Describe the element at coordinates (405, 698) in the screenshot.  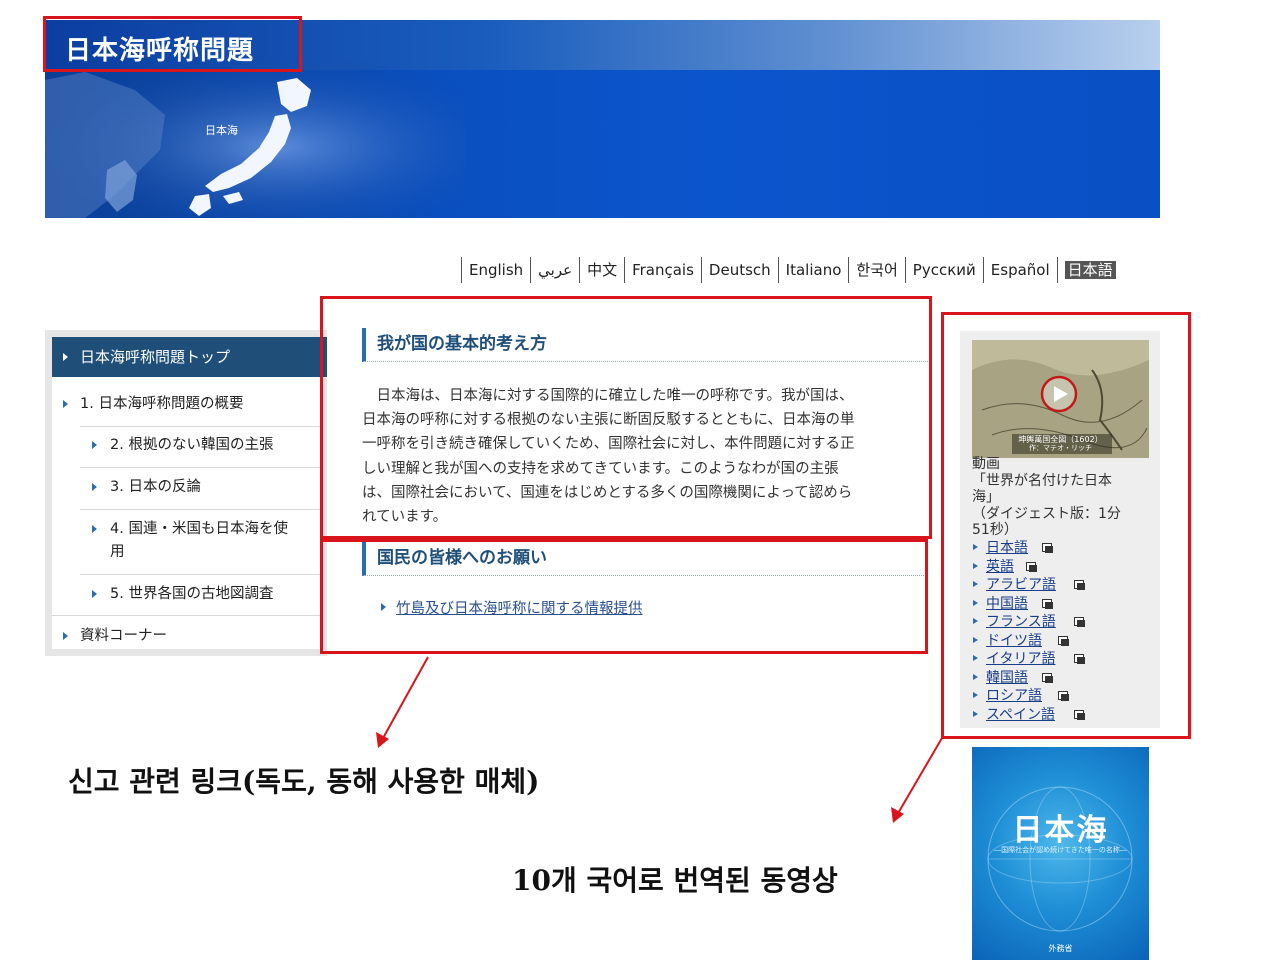
I see `arrow-line-left` at that location.